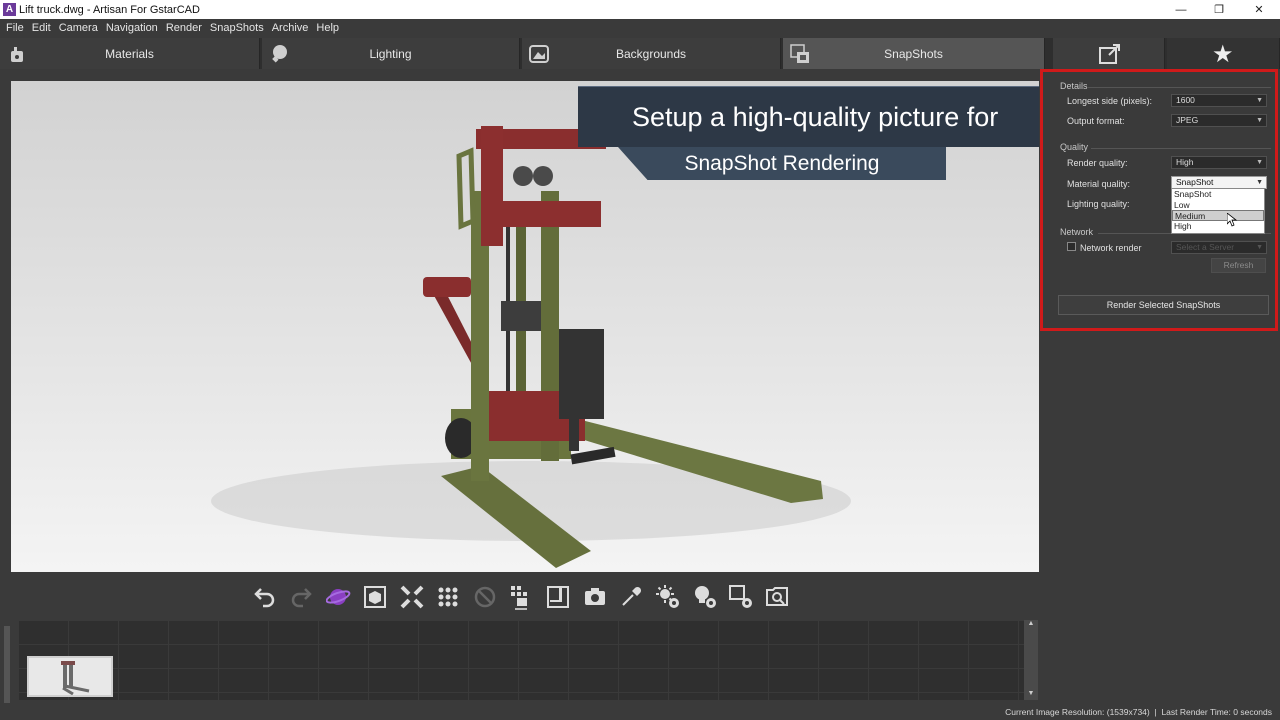 Image resolution: width=1280 pixels, height=720 pixels. Describe the element at coordinates (1071, 246) in the screenshot. I see `network-render-checkbox` at that location.